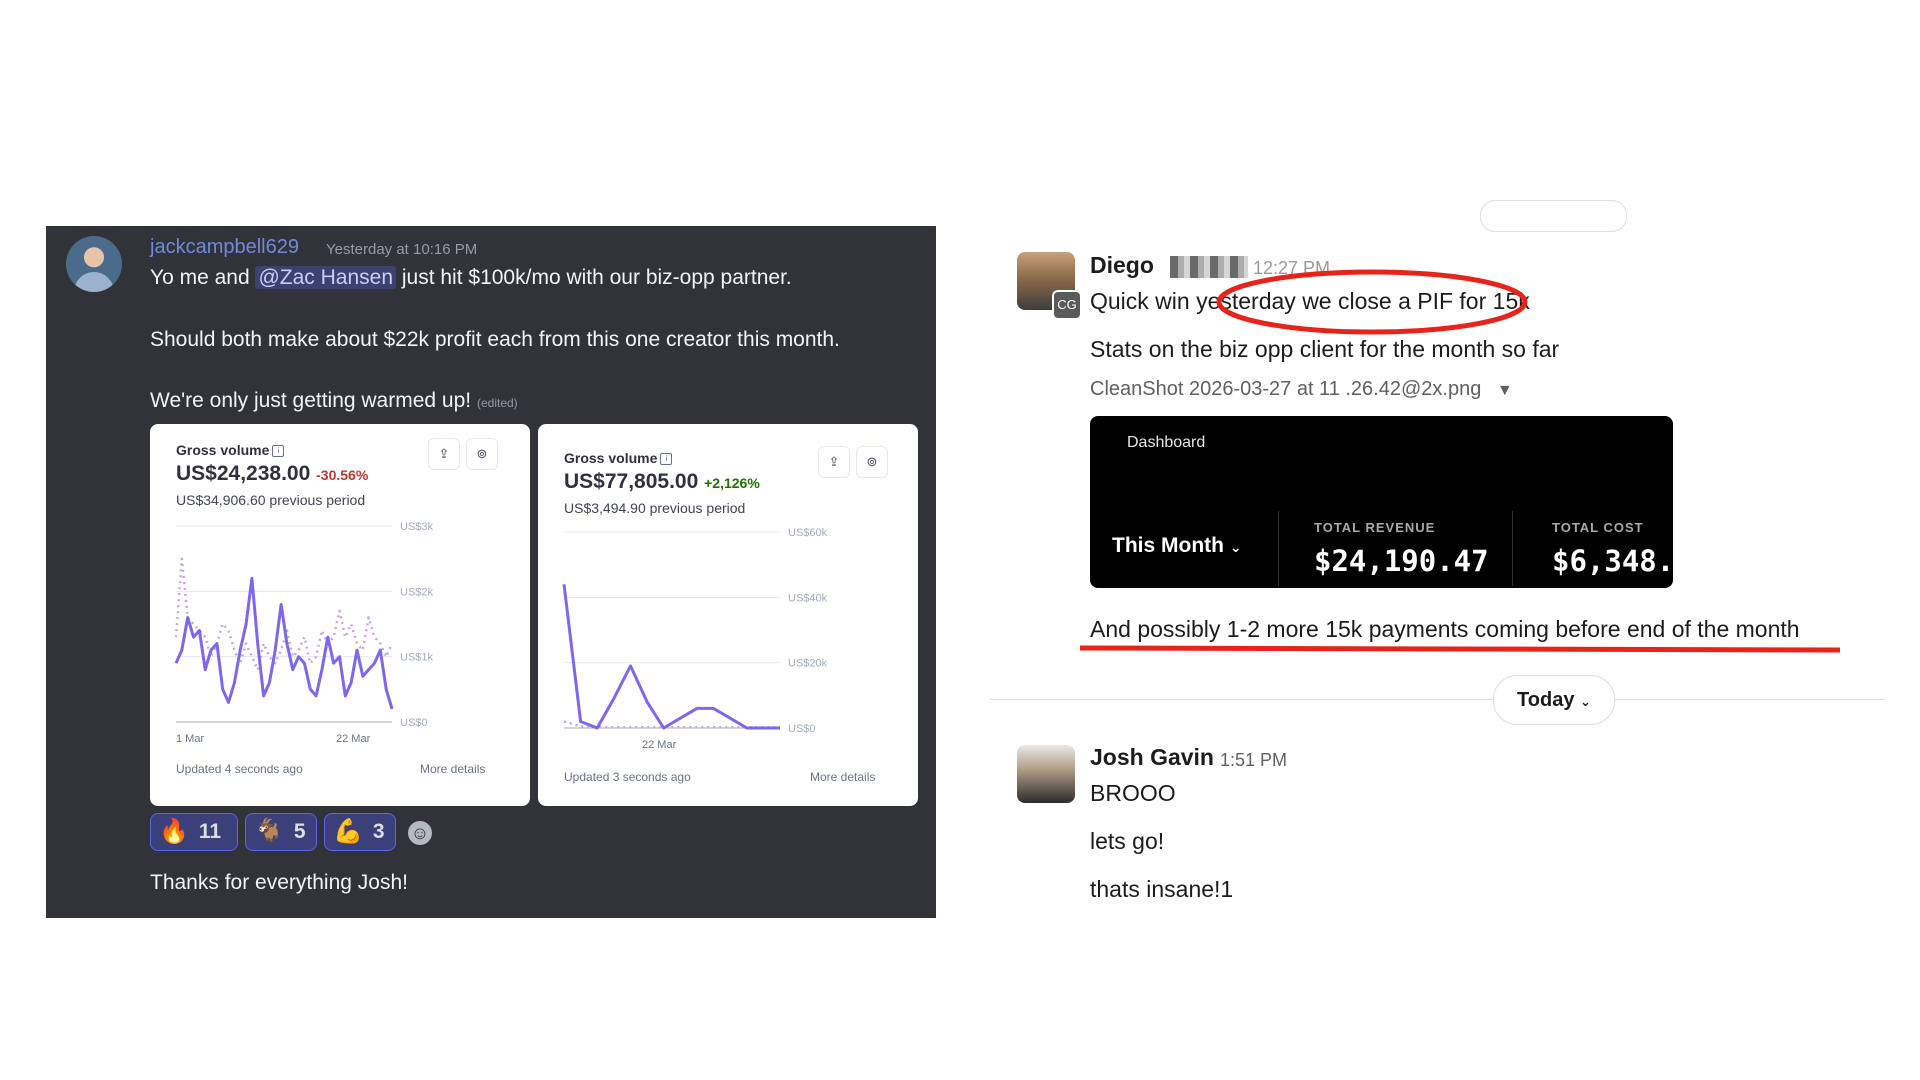 This screenshot has height=1080, width=1920. Describe the element at coordinates (279, 882) in the screenshot. I see `reply-message: Thanks for everything Josh!` at that location.